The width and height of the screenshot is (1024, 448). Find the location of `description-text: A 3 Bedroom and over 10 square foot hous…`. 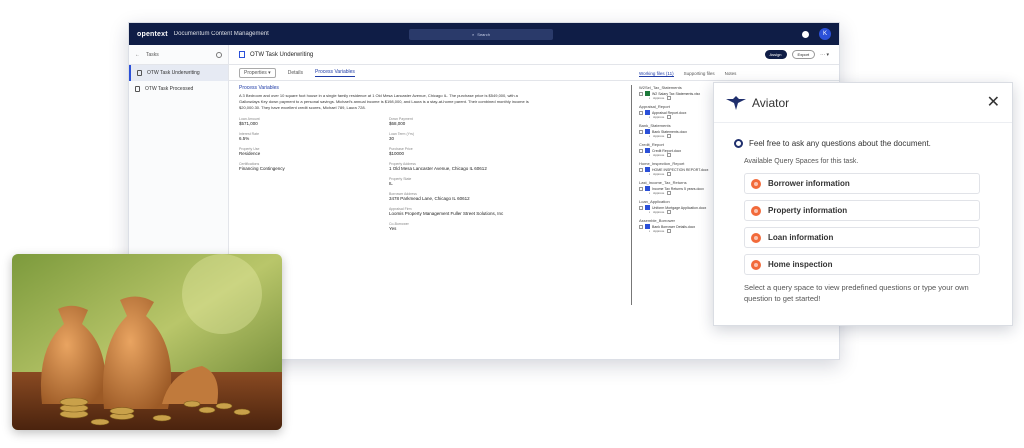

description-text: A 3 Bedroom and over 10 square foot hous… is located at coordinates (384, 101).